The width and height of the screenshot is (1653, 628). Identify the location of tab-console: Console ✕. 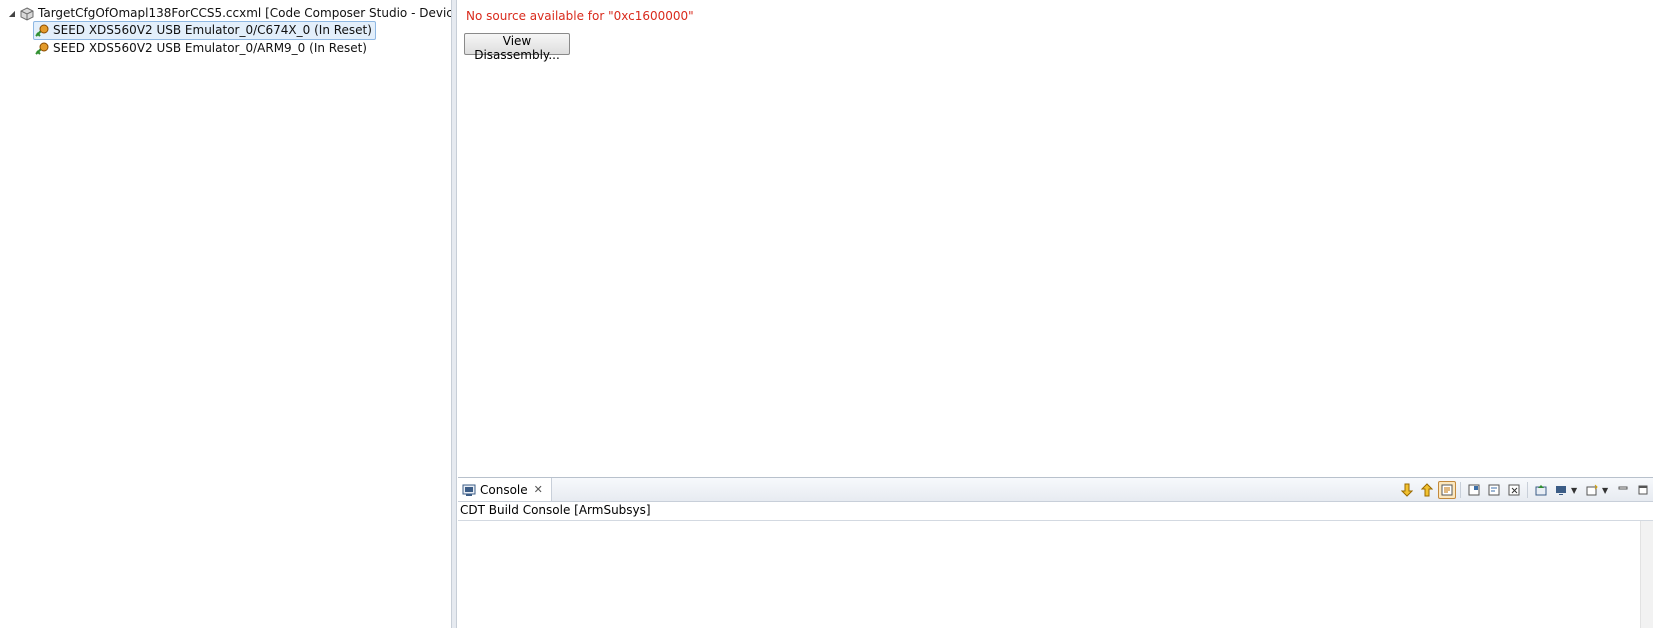
(505, 489).